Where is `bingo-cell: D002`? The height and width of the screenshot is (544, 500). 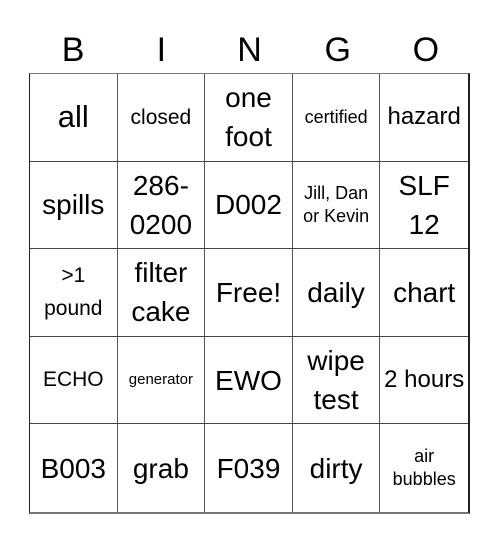 bingo-cell: D002 is located at coordinates (249, 205).